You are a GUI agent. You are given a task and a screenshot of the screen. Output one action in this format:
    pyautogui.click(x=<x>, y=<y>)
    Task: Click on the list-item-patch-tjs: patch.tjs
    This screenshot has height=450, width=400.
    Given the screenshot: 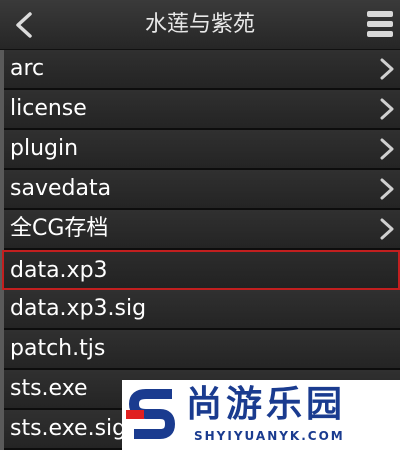 What is the action you would take?
    pyautogui.click(x=202, y=350)
    